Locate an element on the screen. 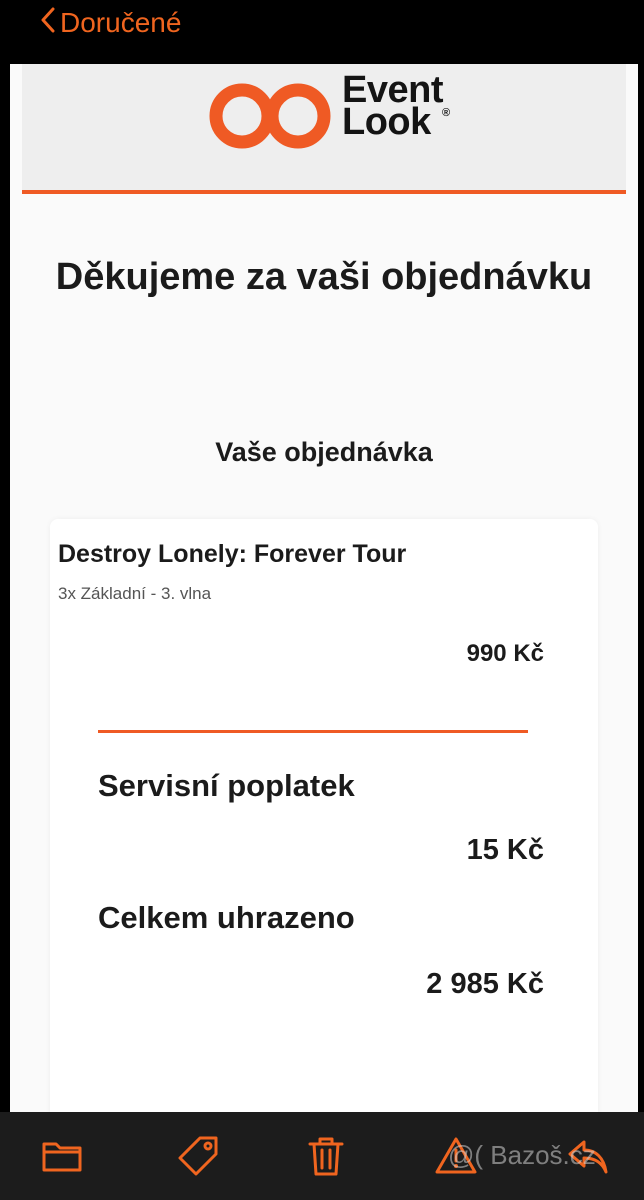 This screenshot has width=644, height=1200. watermark: @( Bazoš.cz is located at coordinates (522, 1155).